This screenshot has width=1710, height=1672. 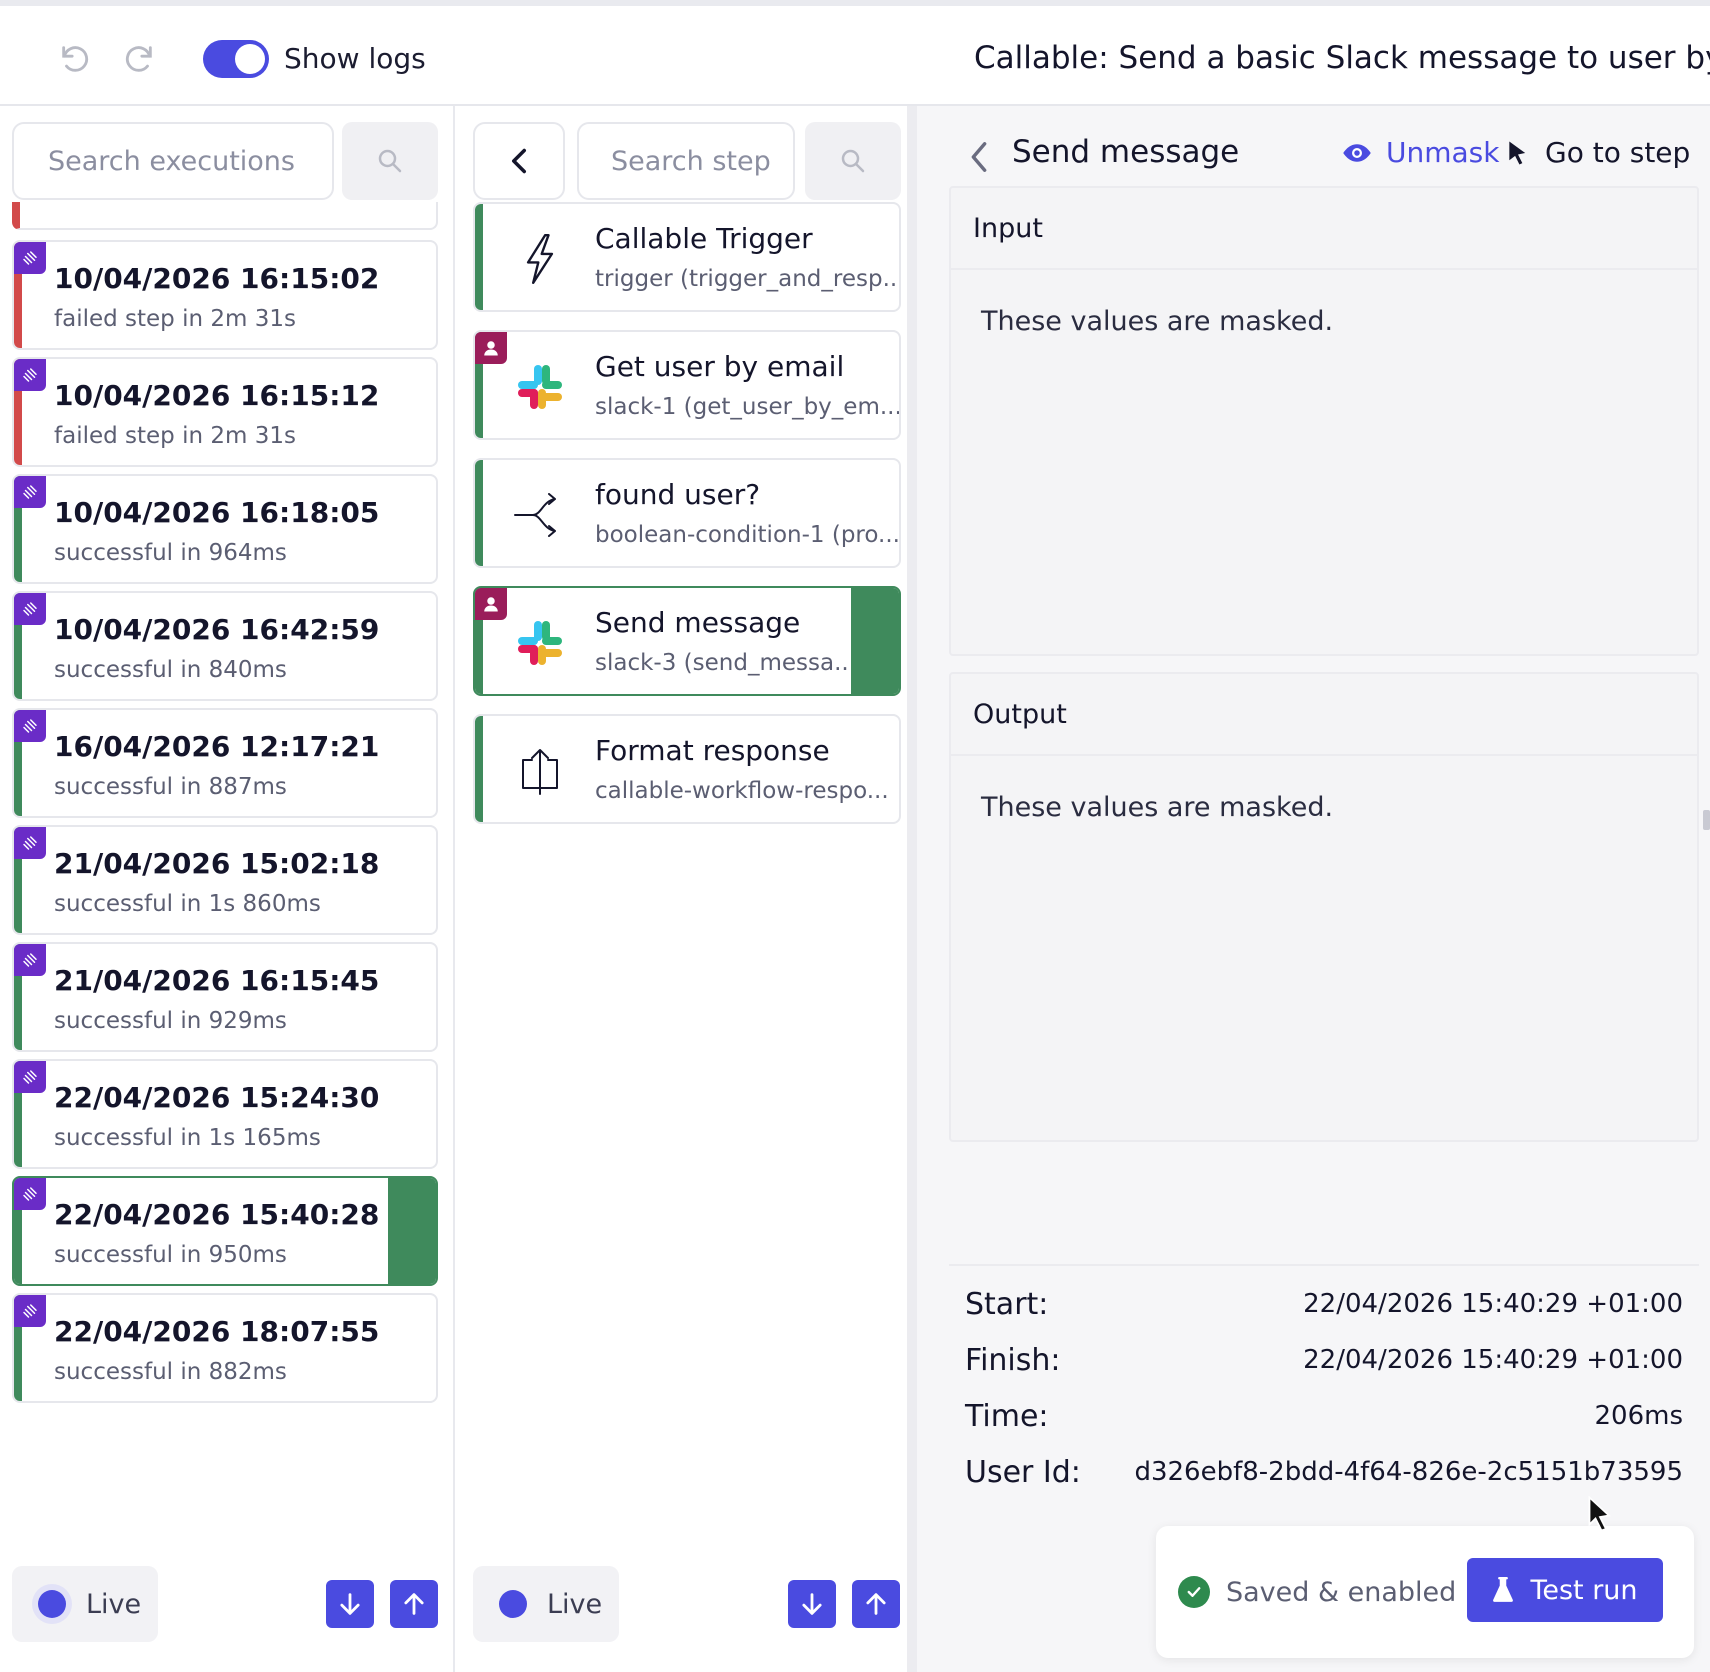 I want to click on input-panel: Input These values are masked., so click(x=1324, y=421).